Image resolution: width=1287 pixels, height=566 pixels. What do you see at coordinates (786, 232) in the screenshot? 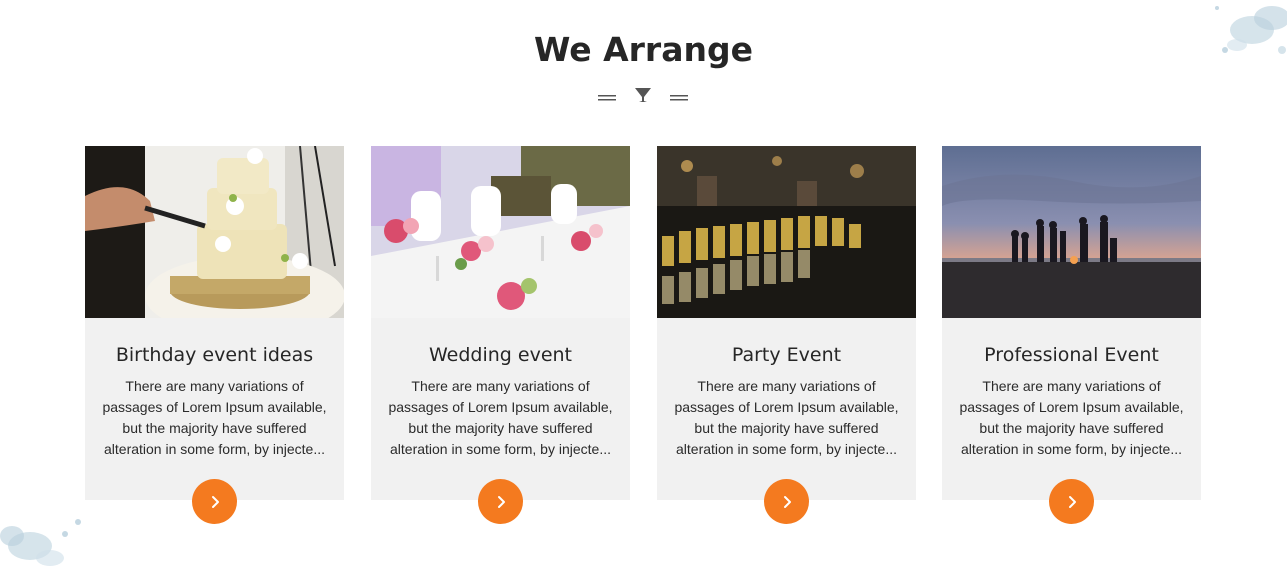
I see `champagne-glasses-photo` at bounding box center [786, 232].